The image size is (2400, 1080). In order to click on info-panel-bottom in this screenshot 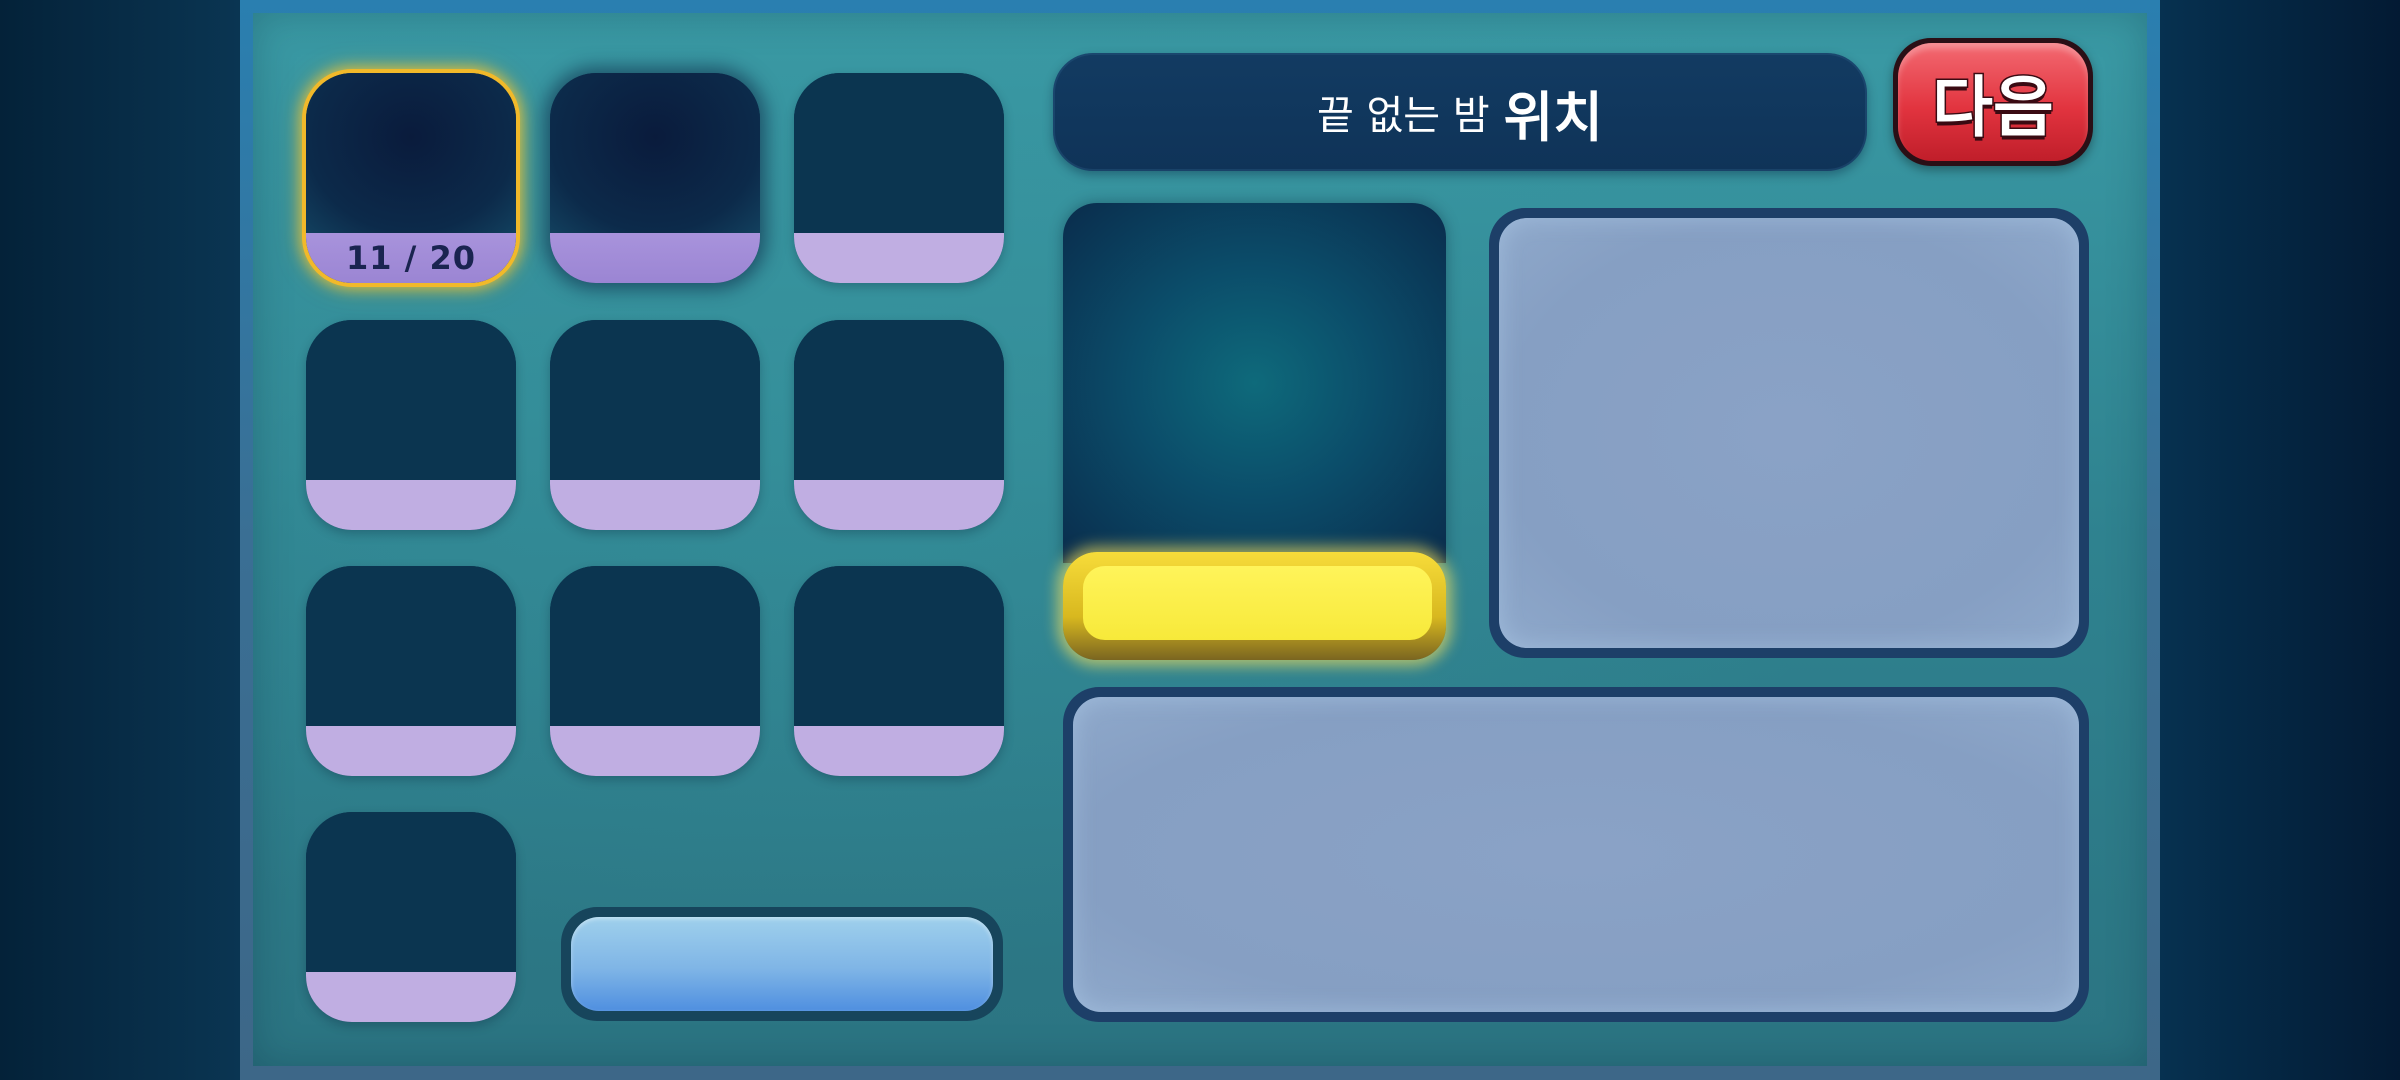, I will do `click(1576, 854)`.